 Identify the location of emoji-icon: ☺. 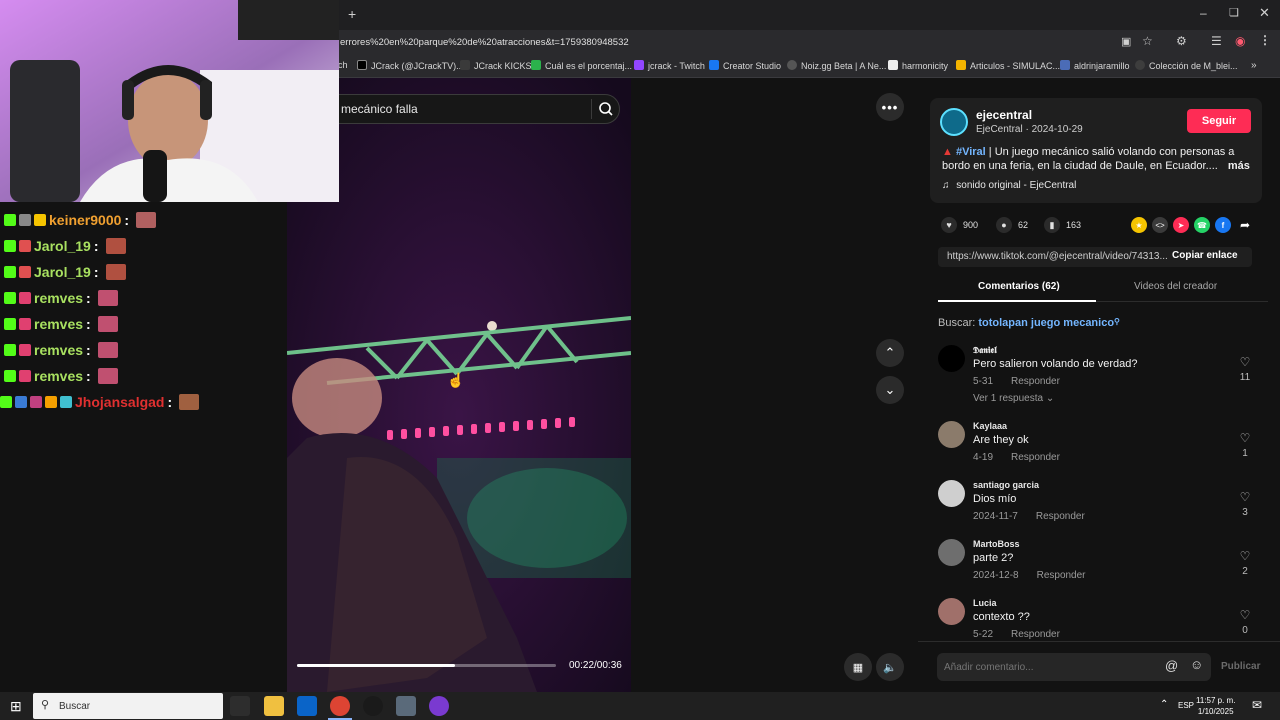
(1196, 664).